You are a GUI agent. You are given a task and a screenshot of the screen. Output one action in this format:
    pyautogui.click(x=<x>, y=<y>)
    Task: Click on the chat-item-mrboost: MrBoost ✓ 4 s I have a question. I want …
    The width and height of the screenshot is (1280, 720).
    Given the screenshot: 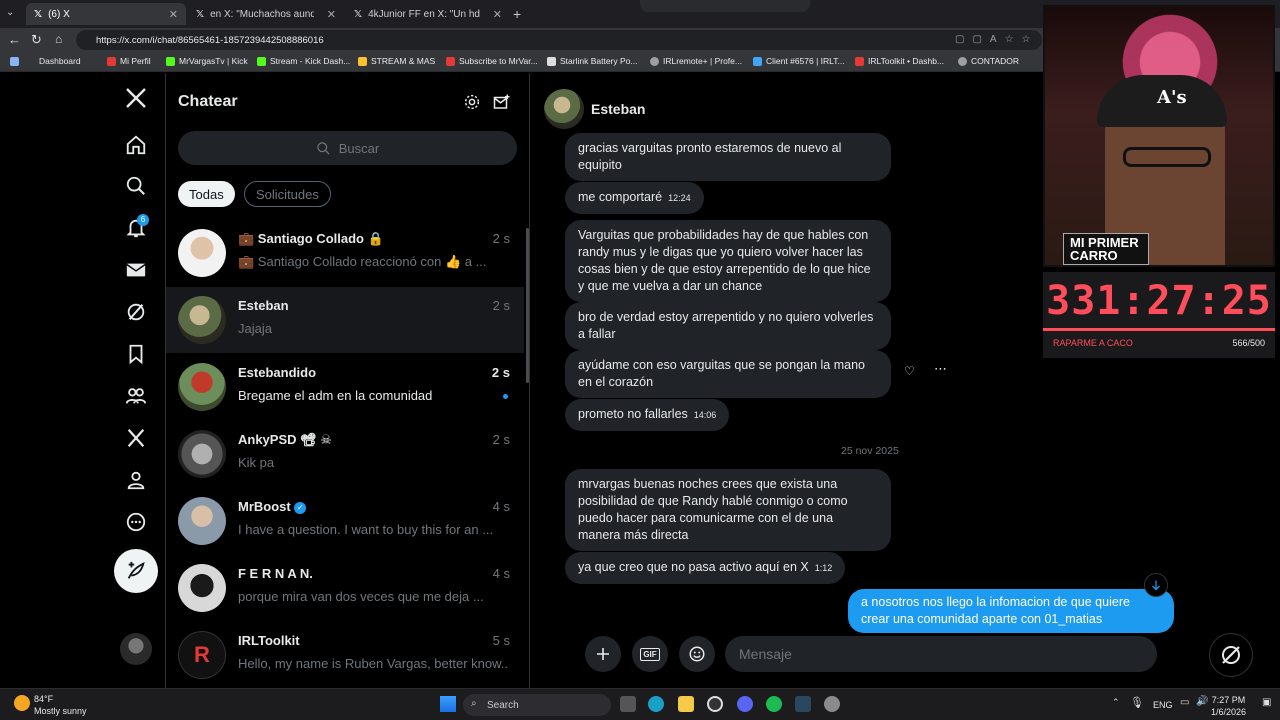 What is the action you would take?
    pyautogui.click(x=345, y=521)
    